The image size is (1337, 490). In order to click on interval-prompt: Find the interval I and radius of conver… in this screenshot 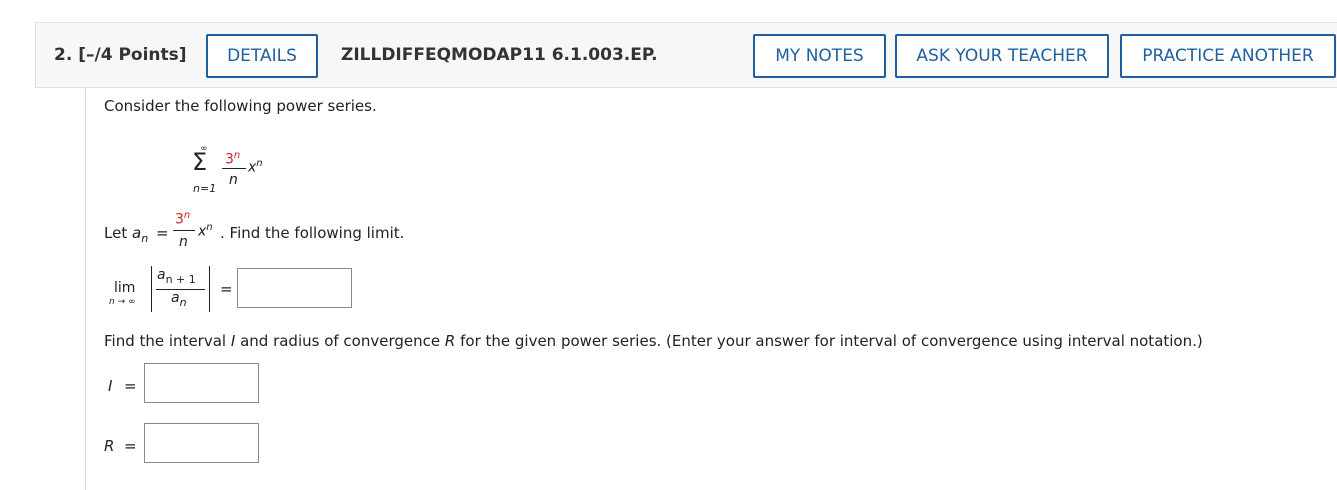, I will do `click(653, 341)`.